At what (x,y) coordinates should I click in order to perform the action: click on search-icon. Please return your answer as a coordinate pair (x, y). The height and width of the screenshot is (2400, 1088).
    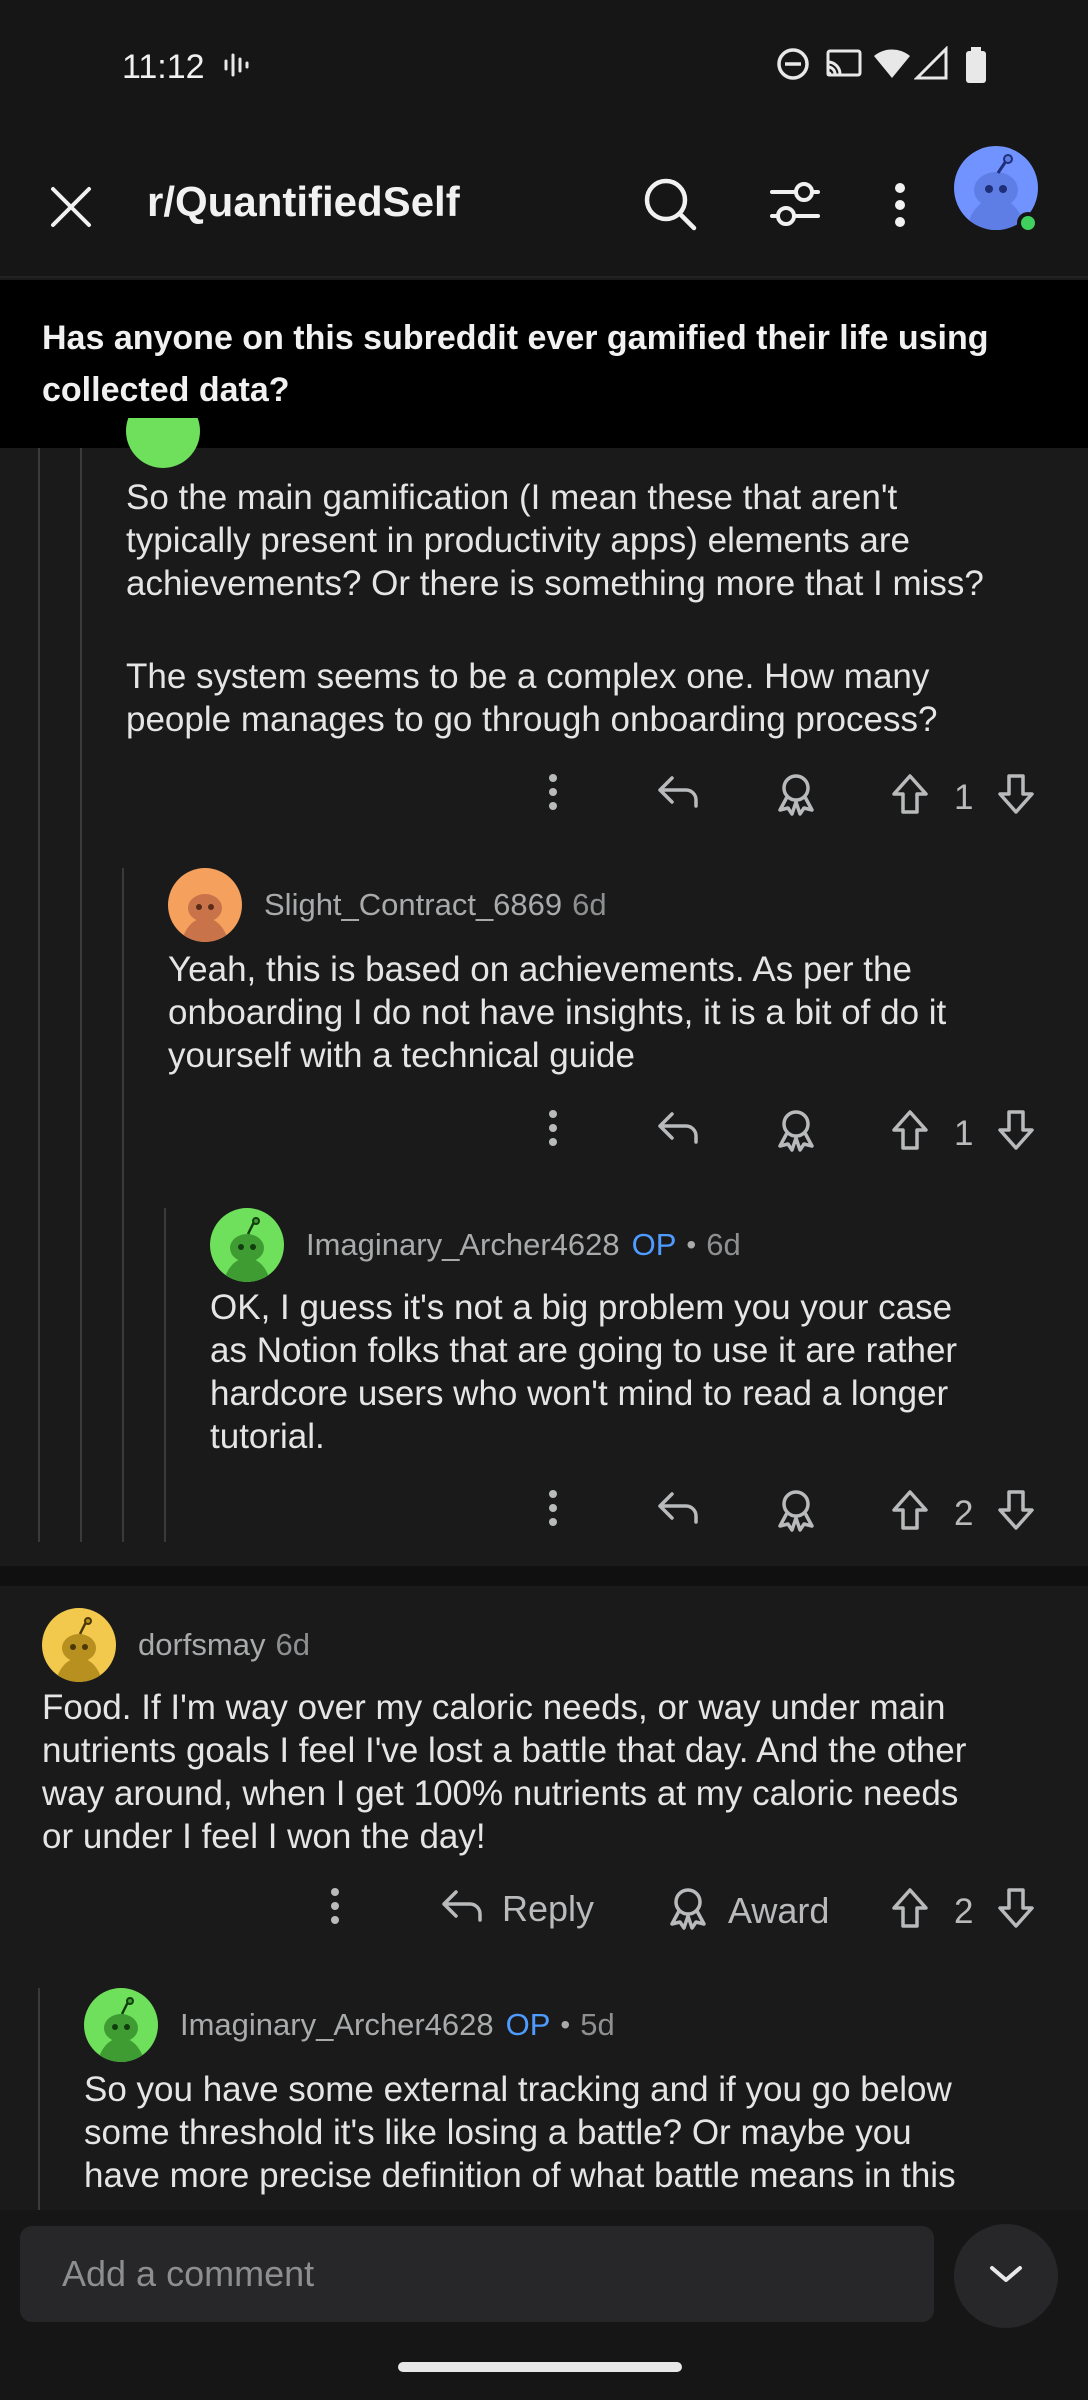
    Looking at the image, I should click on (670, 206).